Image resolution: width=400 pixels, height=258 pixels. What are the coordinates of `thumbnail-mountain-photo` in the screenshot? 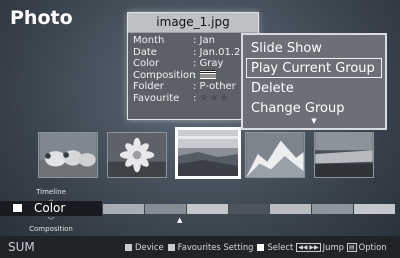 It's located at (275, 155).